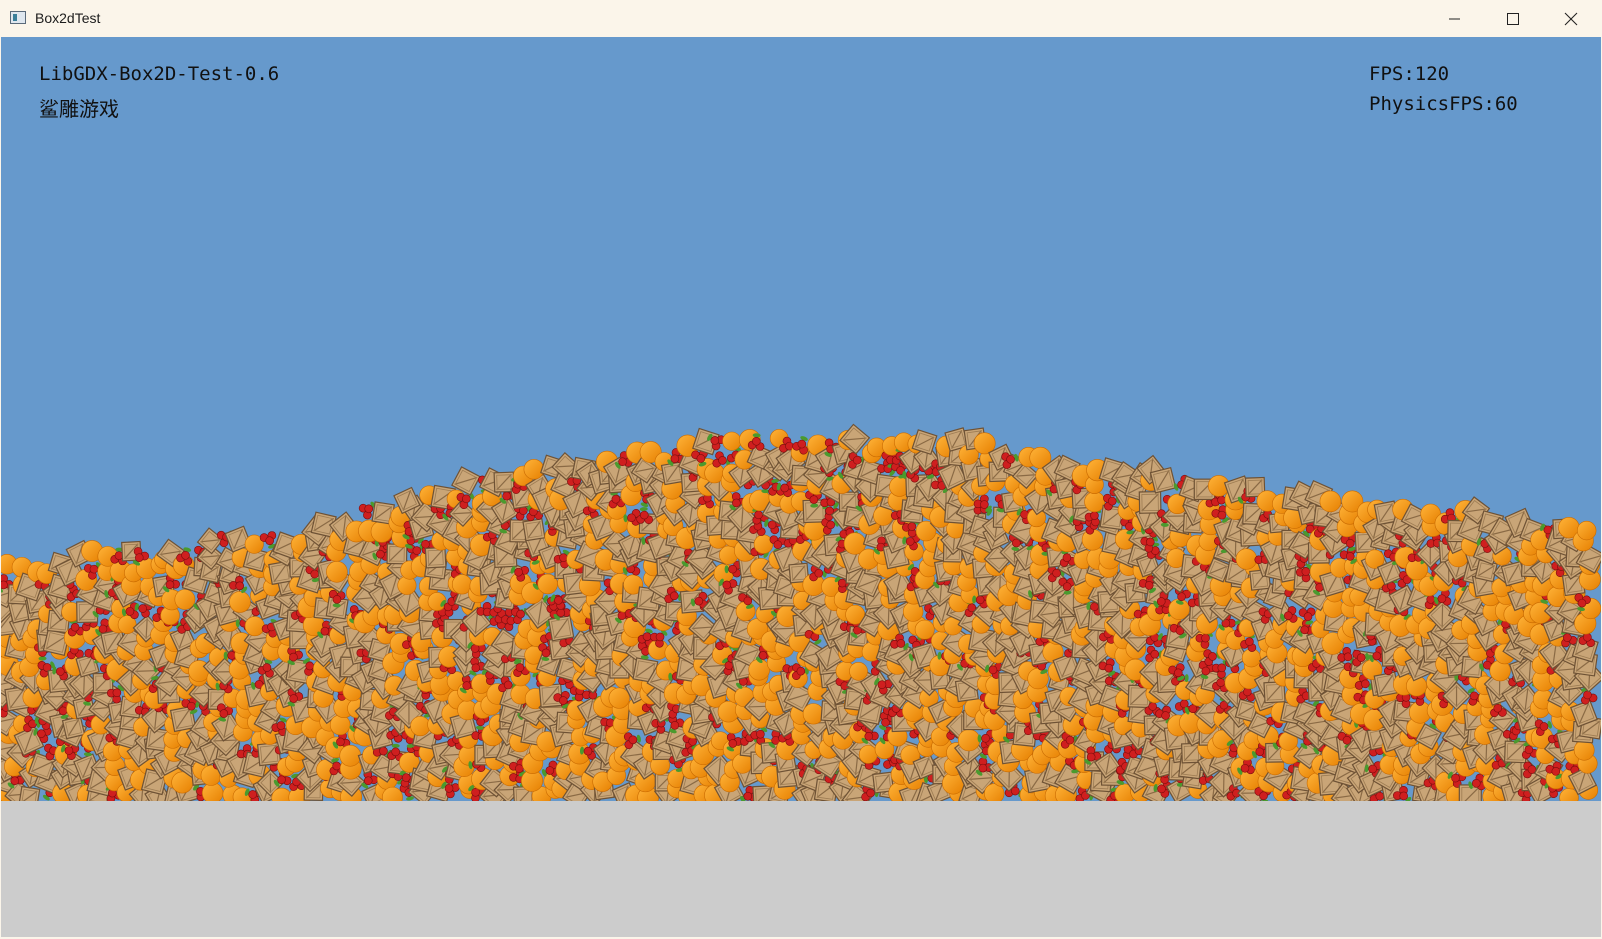  I want to click on close-button, so click(1571, 18).